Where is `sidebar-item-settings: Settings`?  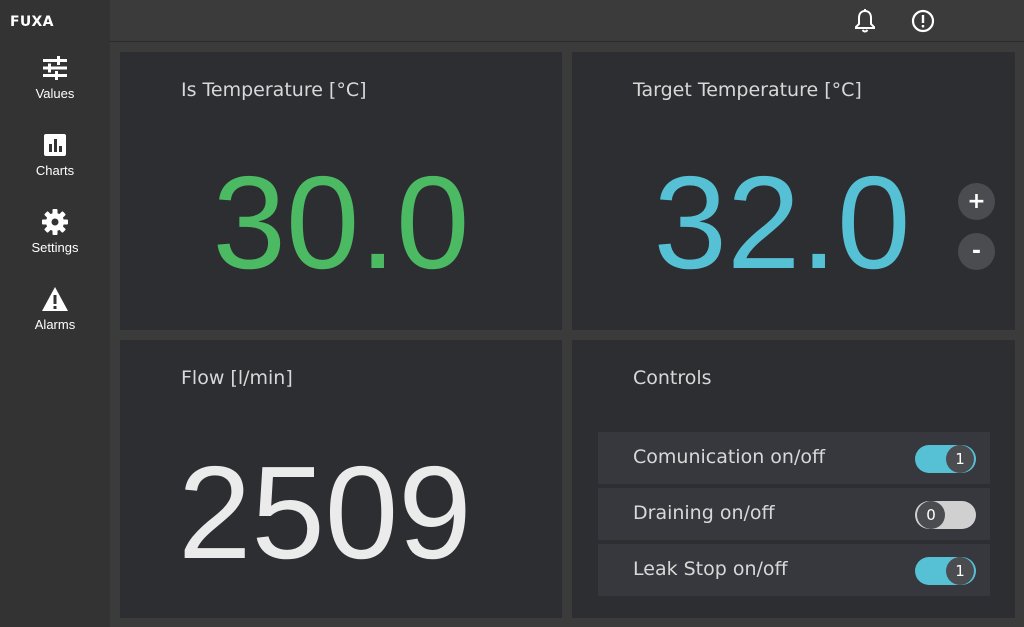 sidebar-item-settings: Settings is located at coordinates (55, 243).